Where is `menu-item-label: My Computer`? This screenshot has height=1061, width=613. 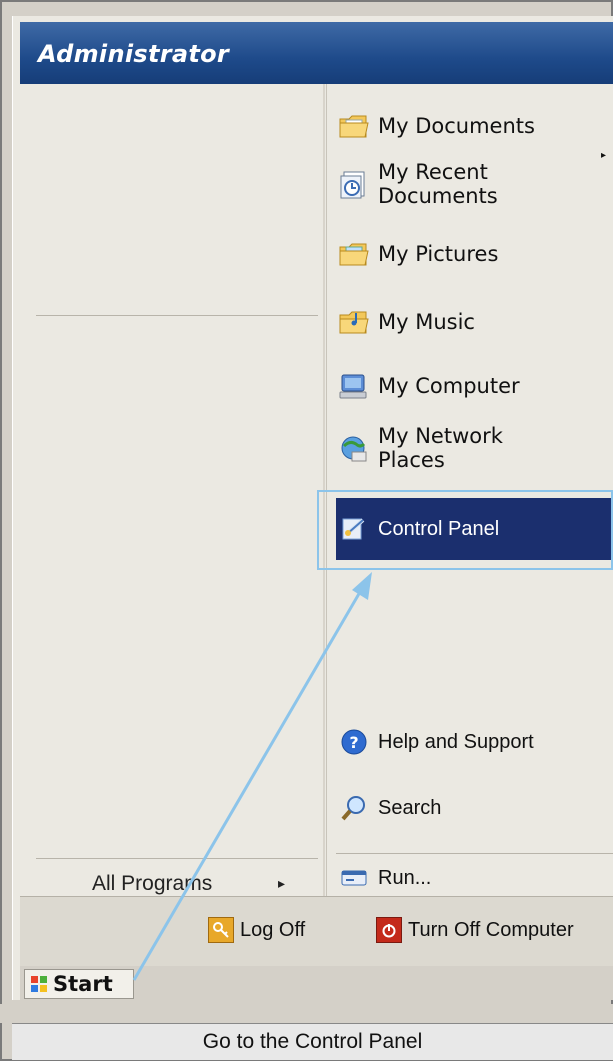 menu-item-label: My Computer is located at coordinates (449, 386).